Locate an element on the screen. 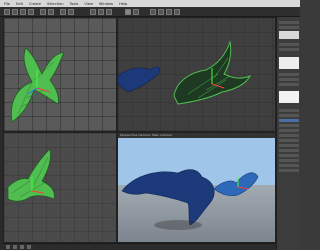 The image size is (320, 250). grid-button is located at coordinates (51, 12).